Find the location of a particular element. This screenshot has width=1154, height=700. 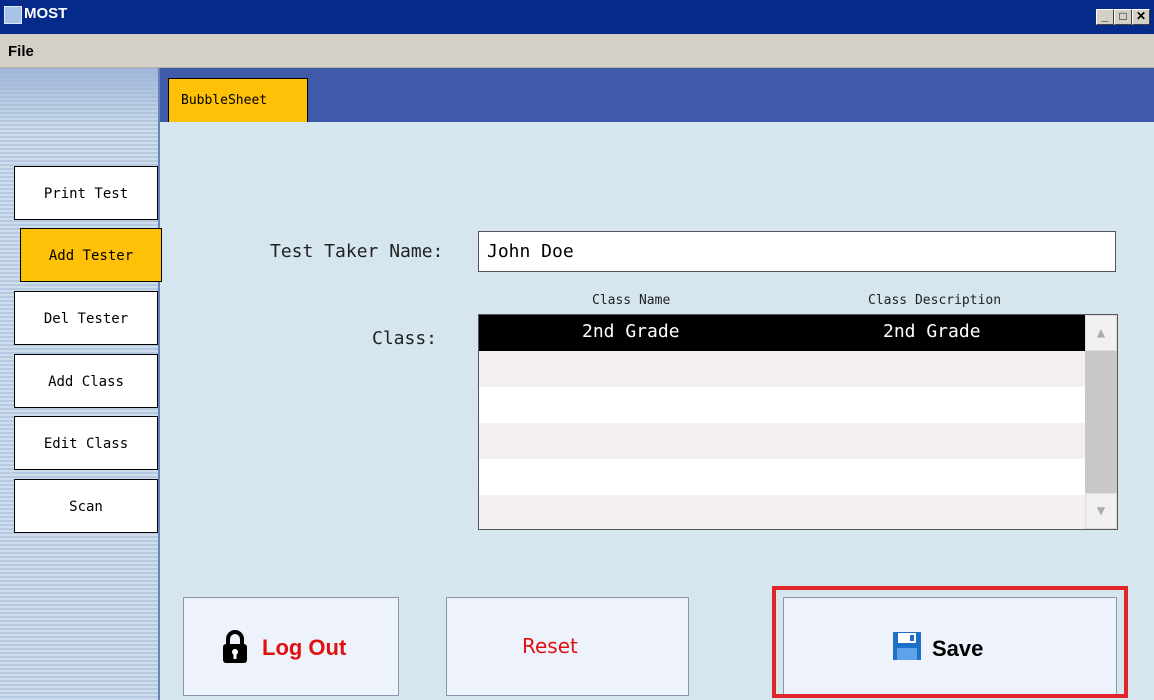

save-button: Save is located at coordinates (950, 646).